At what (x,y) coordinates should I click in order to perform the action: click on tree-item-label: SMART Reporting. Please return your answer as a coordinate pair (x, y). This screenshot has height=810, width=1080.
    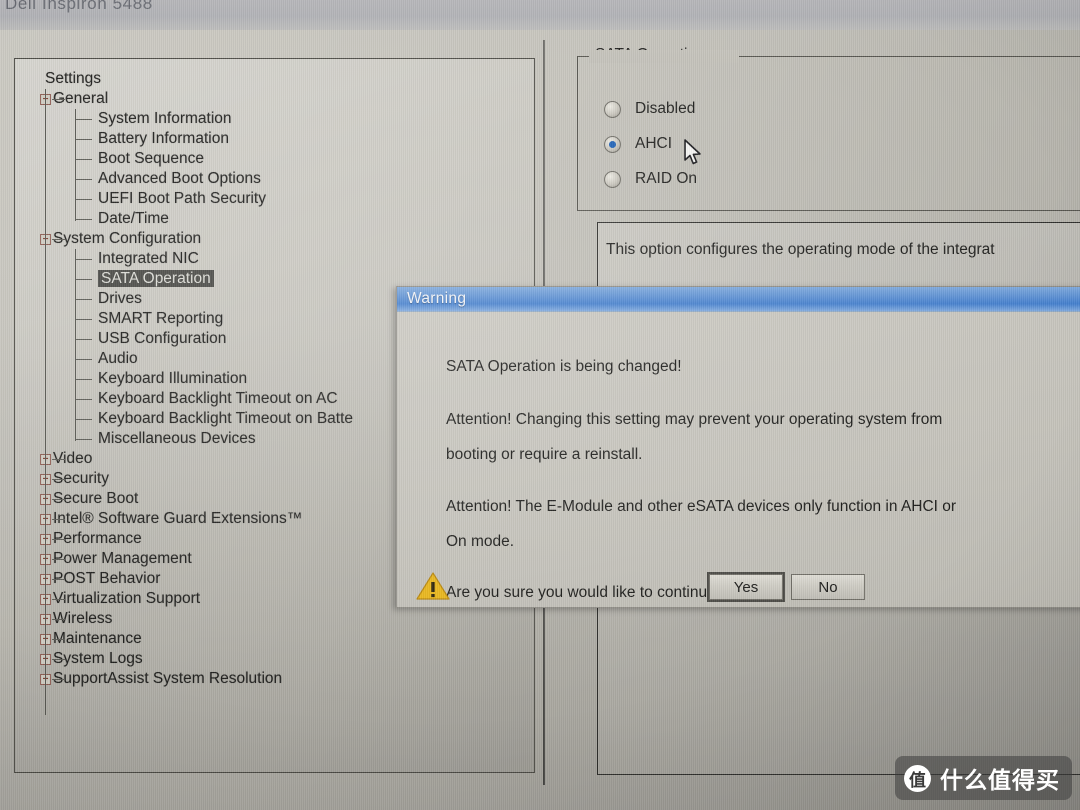
    Looking at the image, I should click on (161, 318).